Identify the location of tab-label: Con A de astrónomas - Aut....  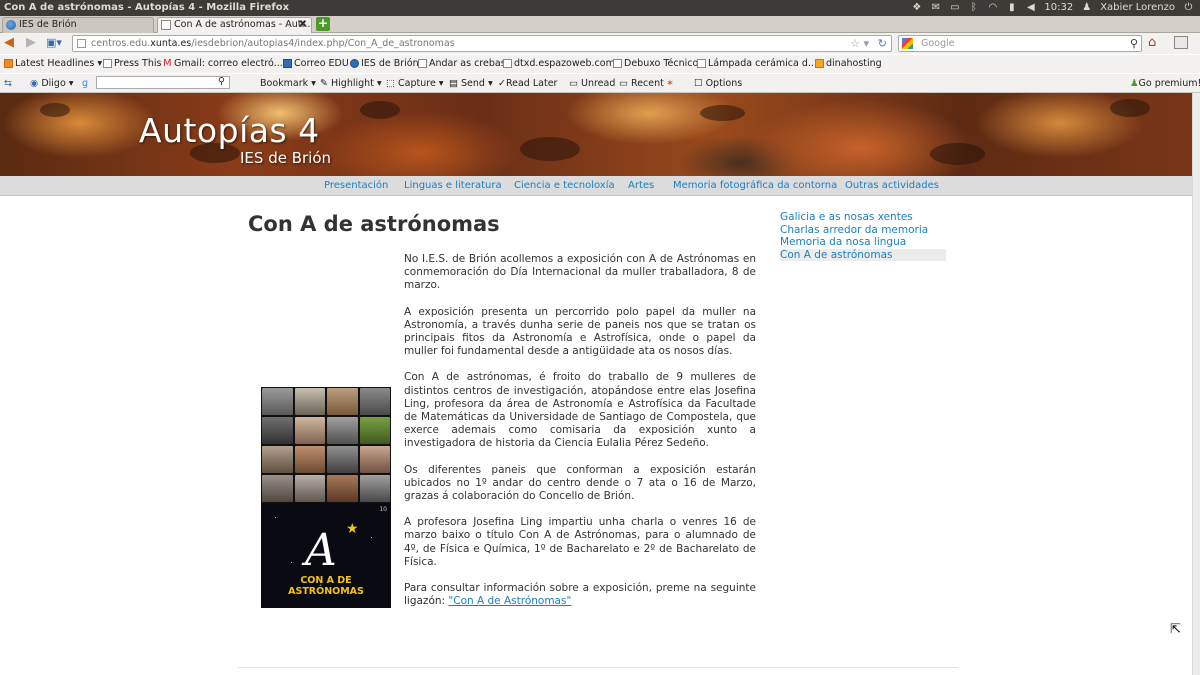
(242, 24).